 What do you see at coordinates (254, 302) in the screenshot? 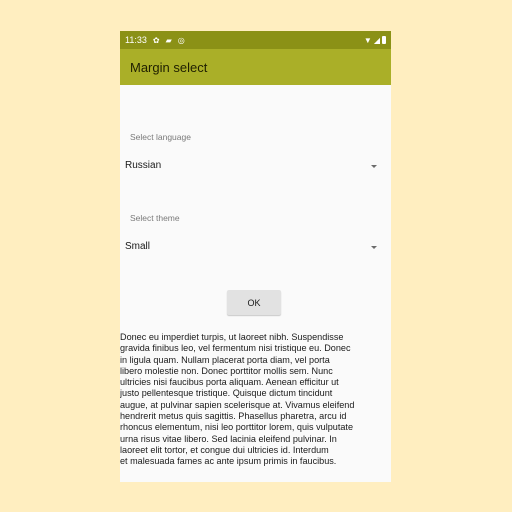
I see `ok-button: OK` at bounding box center [254, 302].